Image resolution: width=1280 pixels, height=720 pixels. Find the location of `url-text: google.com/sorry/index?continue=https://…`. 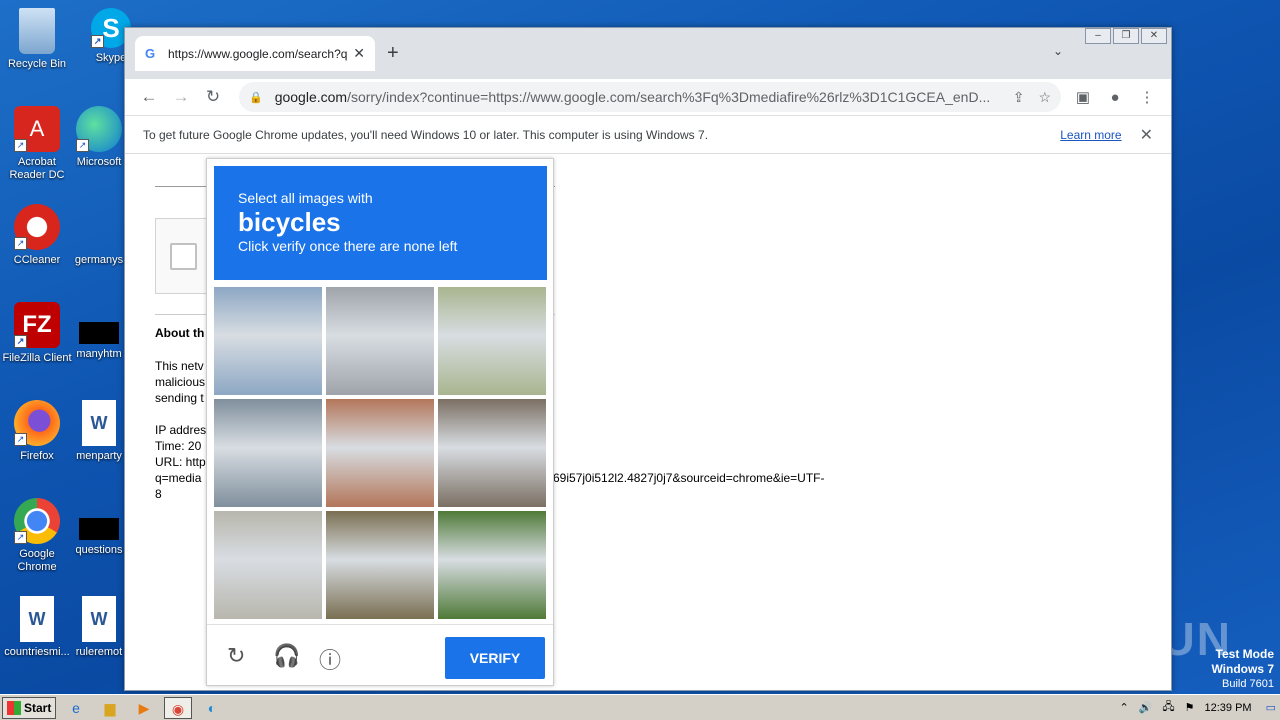

url-text: google.com/sorry/index?continue=https://… is located at coordinates (637, 97).